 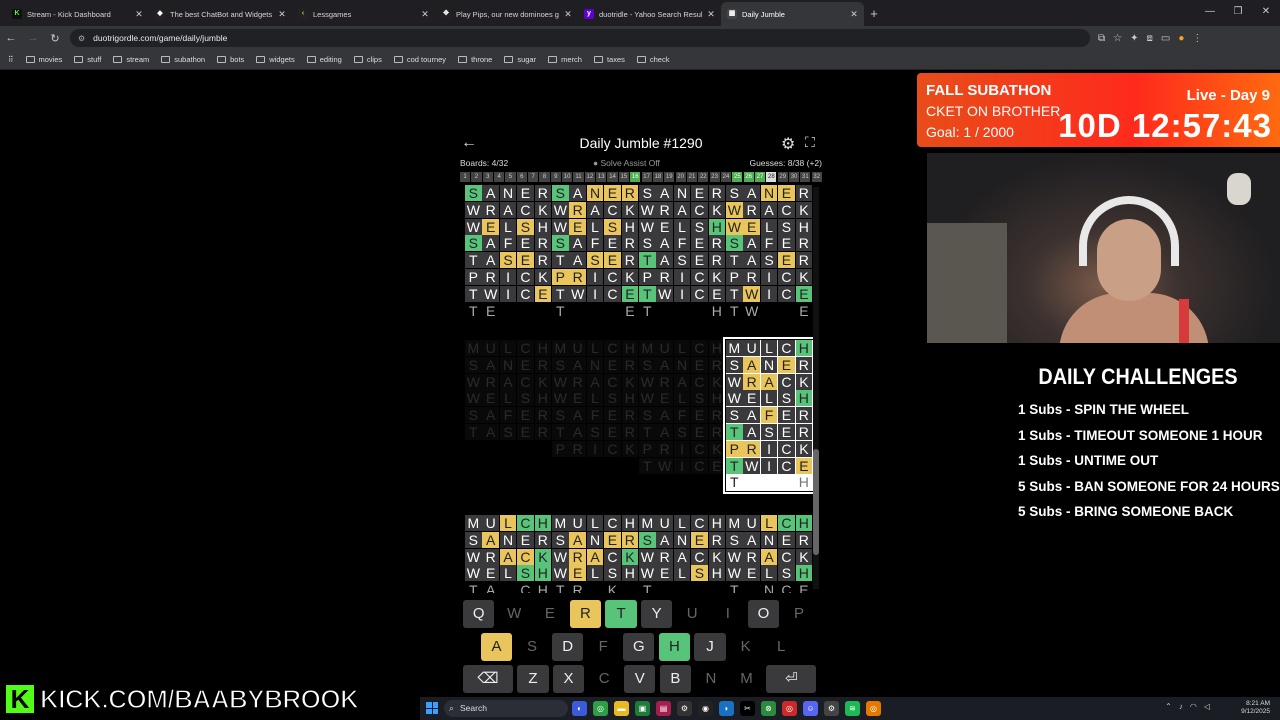 I want to click on key-g: G, so click(x=639, y=647).